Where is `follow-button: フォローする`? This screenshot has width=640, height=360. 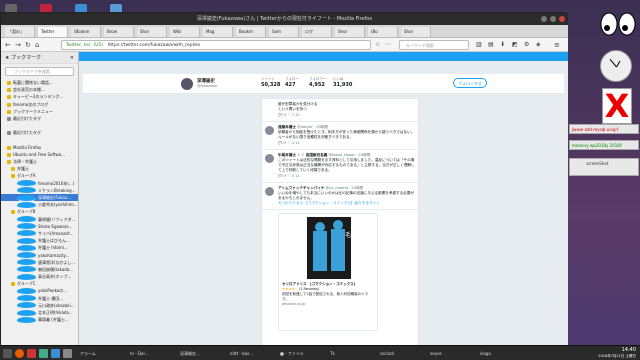
follow-button: フォローする is located at coordinates (470, 83).